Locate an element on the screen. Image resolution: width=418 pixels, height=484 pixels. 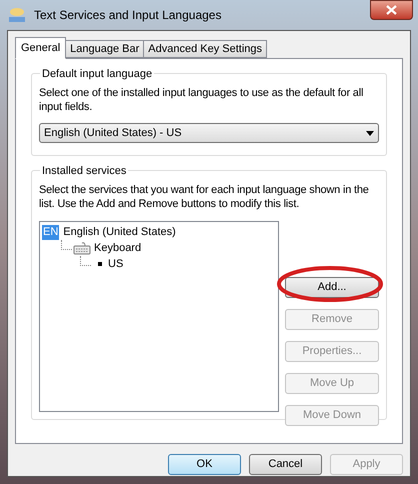
tab: Advanced Key Settings is located at coordinates (205, 49).